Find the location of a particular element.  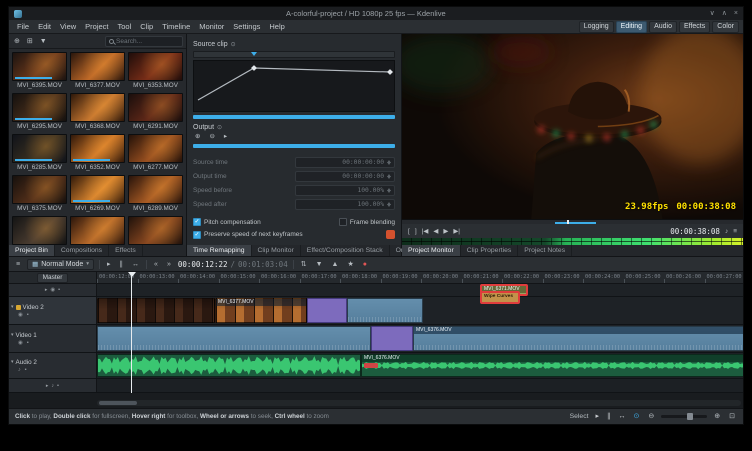

zoom-fit-icon: ⊡ is located at coordinates (732, 416).